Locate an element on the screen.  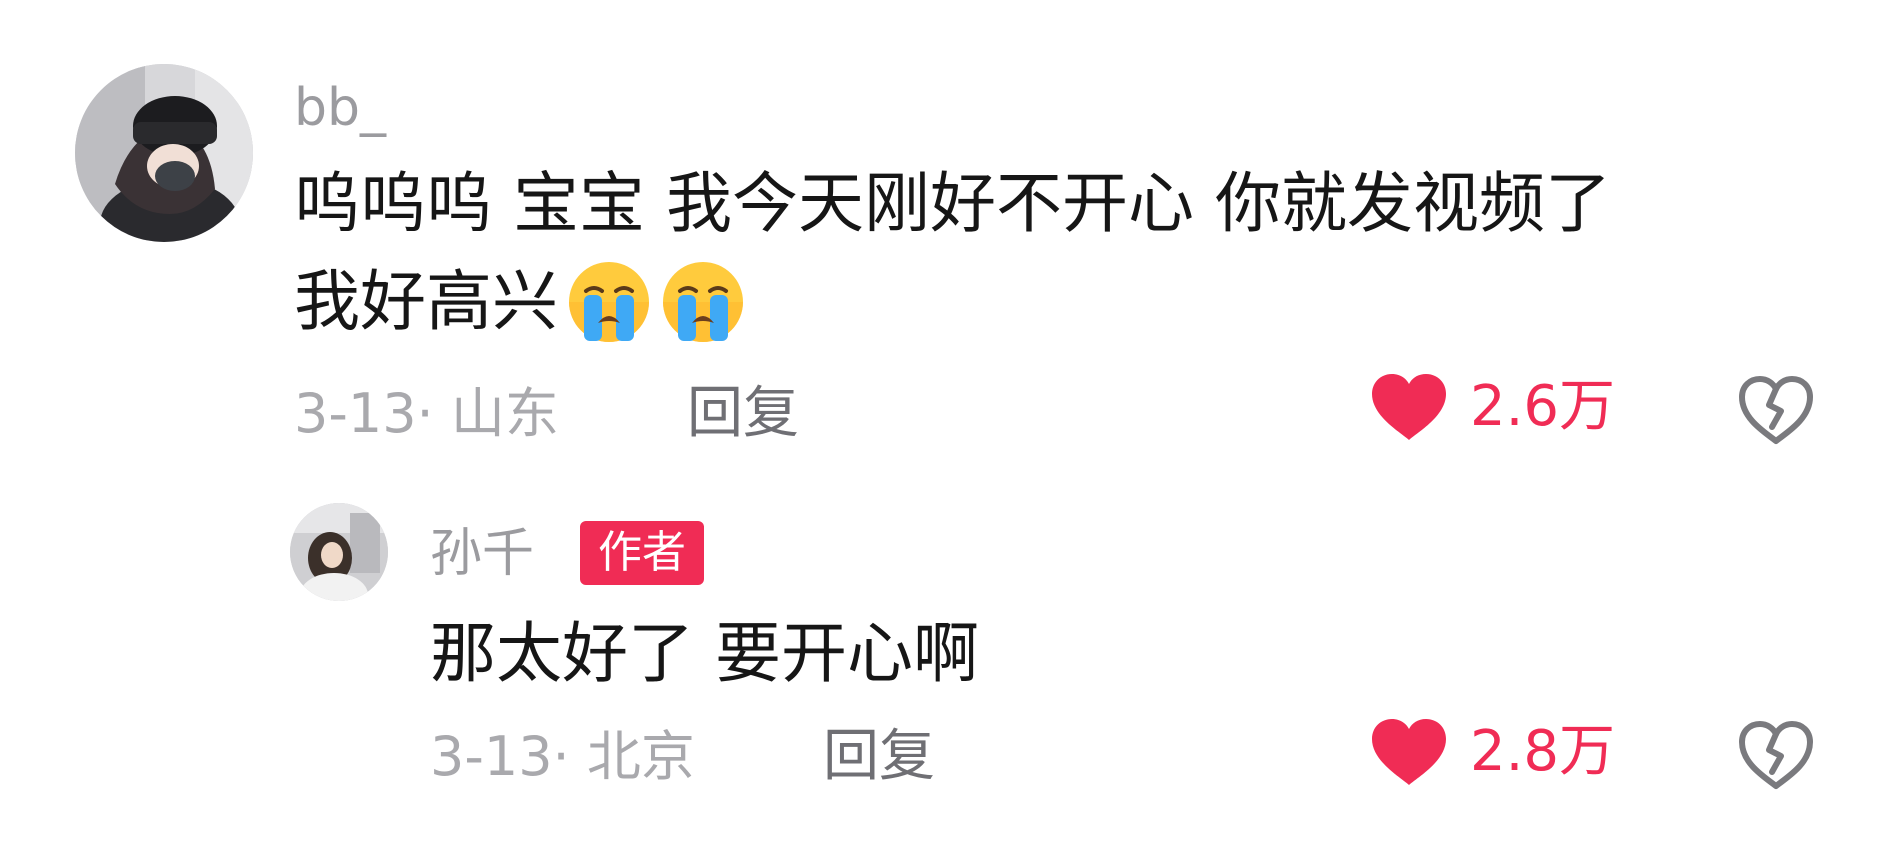
like-count: 2.8万 is located at coordinates (1543, 751).